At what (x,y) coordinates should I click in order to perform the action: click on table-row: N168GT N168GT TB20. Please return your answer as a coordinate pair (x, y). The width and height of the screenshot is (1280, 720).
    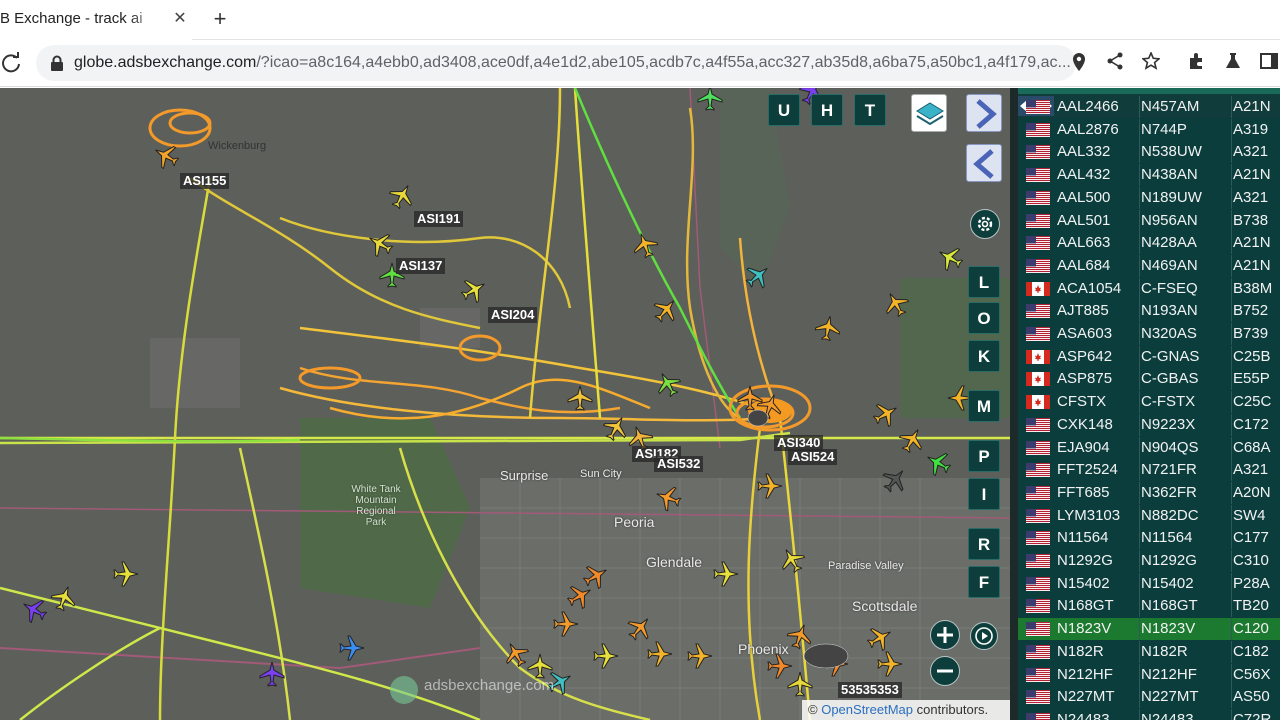
    Looking at the image, I should click on (1149, 606).